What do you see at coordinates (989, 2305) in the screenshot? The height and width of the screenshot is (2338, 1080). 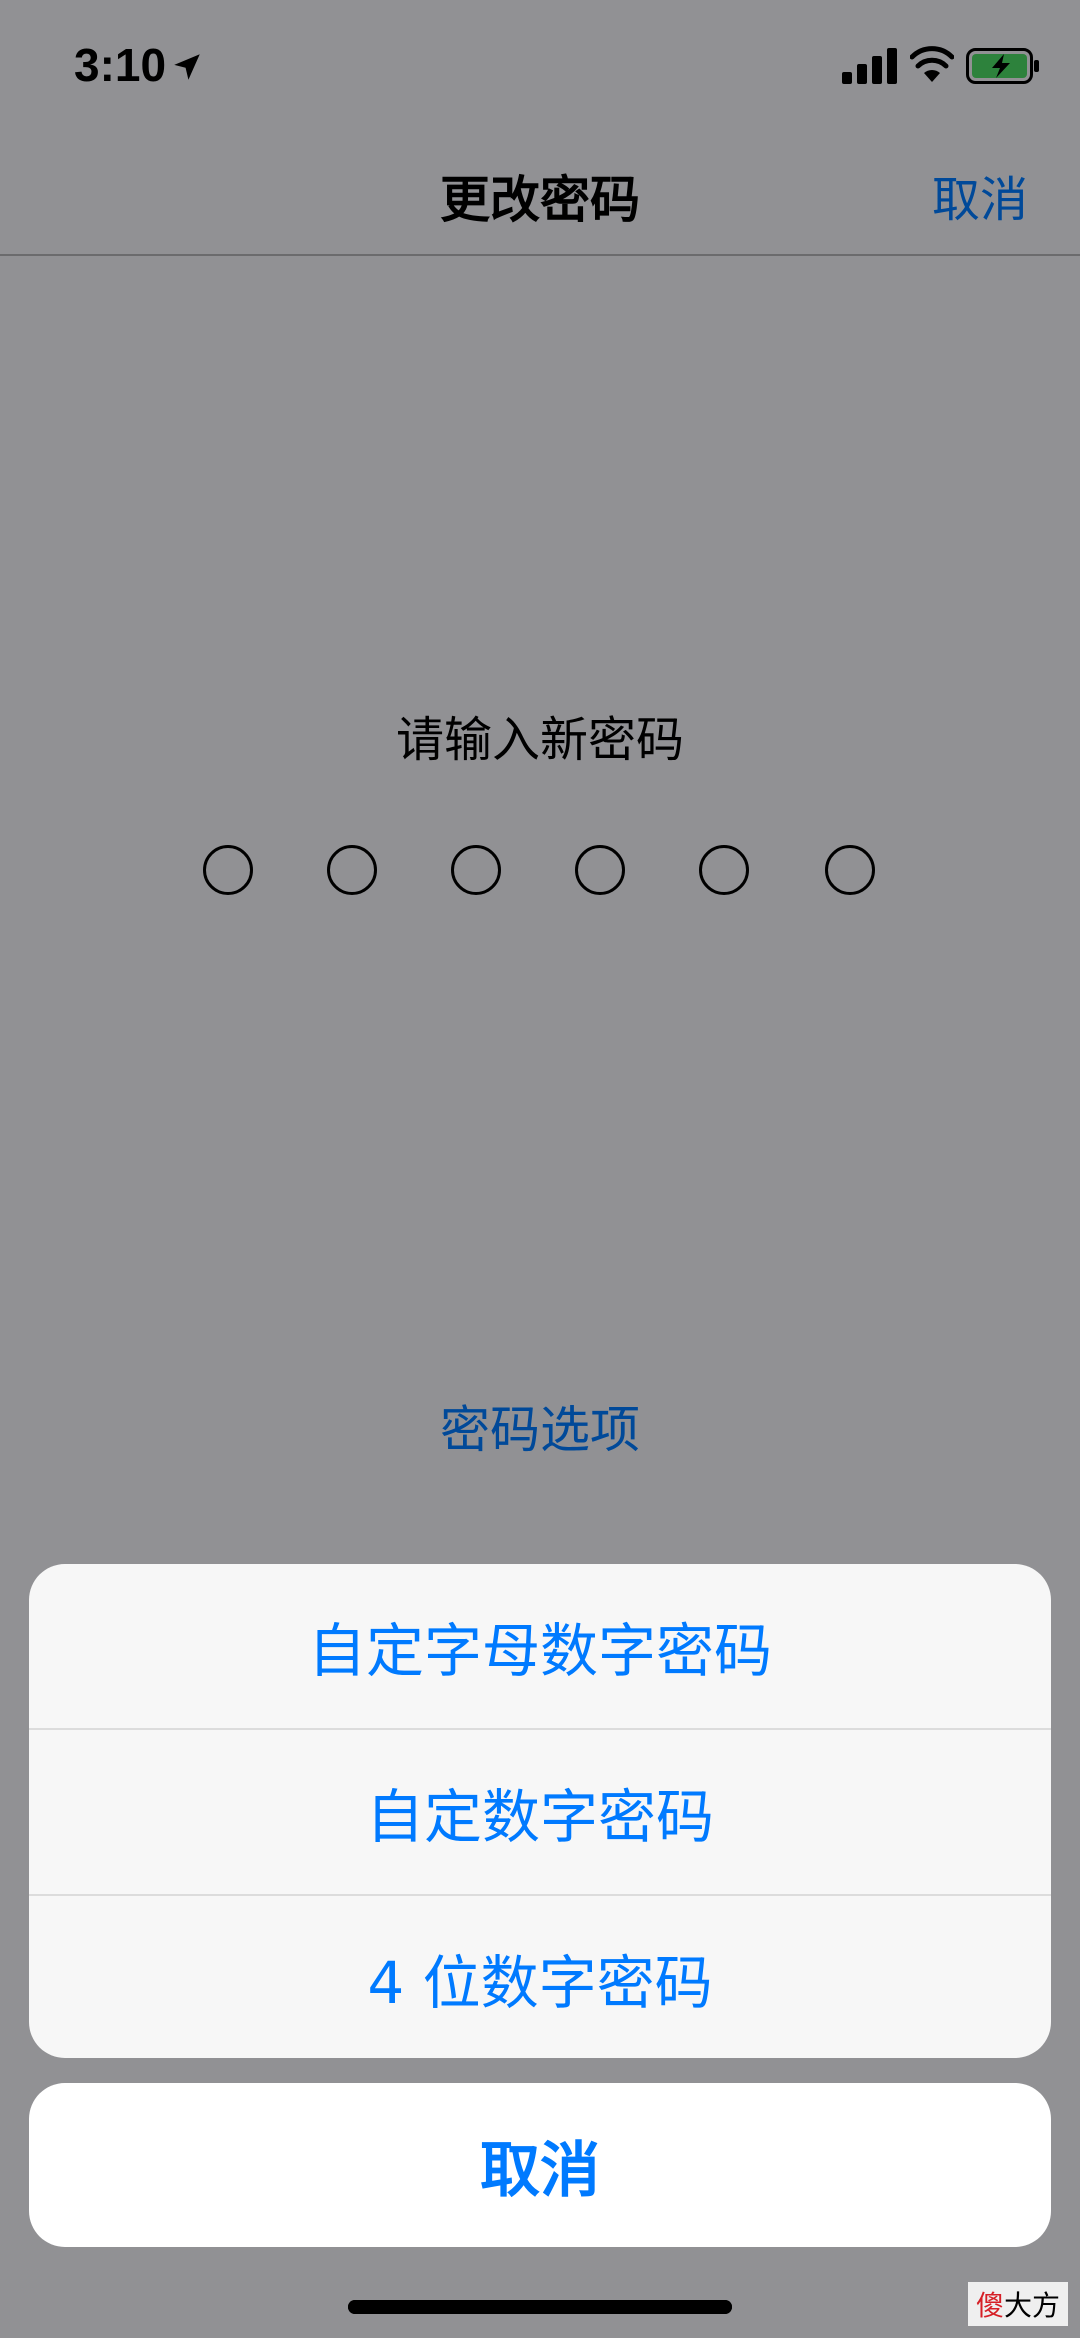 I see `watermark-accent: 傻` at bounding box center [989, 2305].